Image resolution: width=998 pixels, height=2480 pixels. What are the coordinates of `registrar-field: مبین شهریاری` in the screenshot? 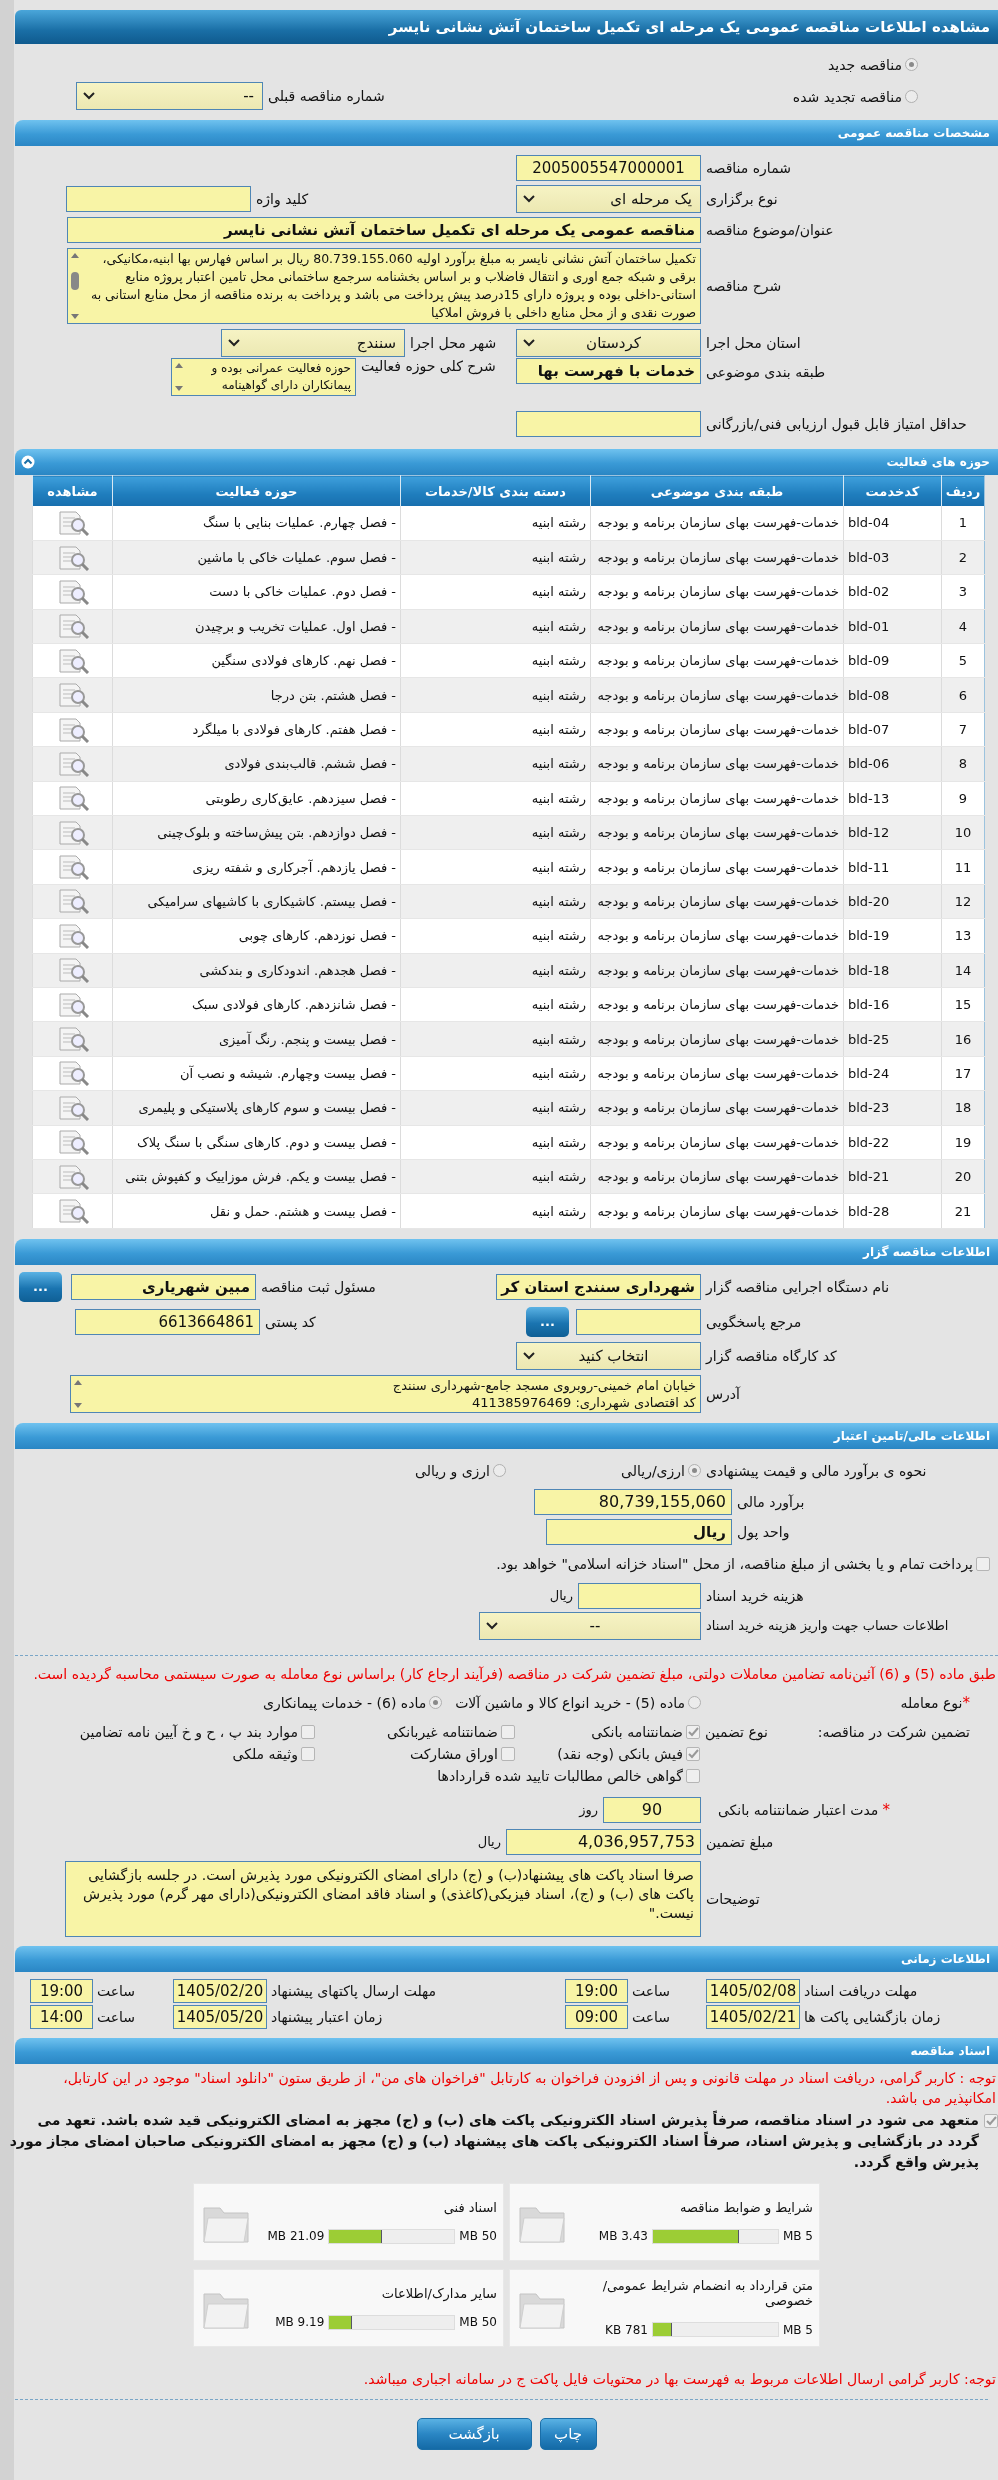 It's located at (163, 1286).